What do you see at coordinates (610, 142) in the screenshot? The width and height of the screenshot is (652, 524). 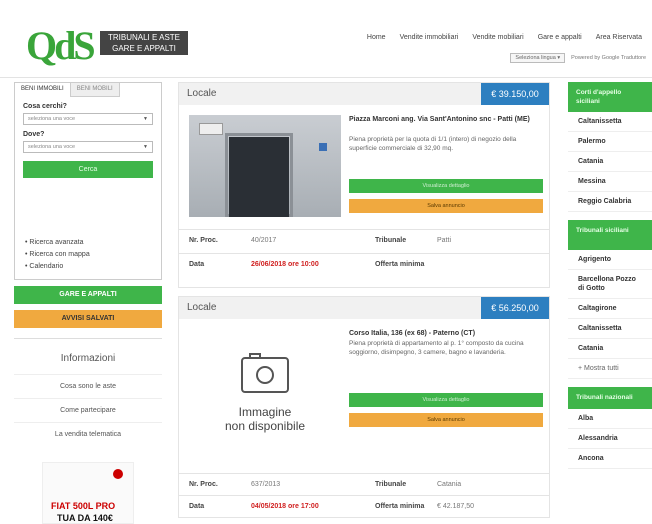 I see `right-list-item: Palermo` at bounding box center [610, 142].